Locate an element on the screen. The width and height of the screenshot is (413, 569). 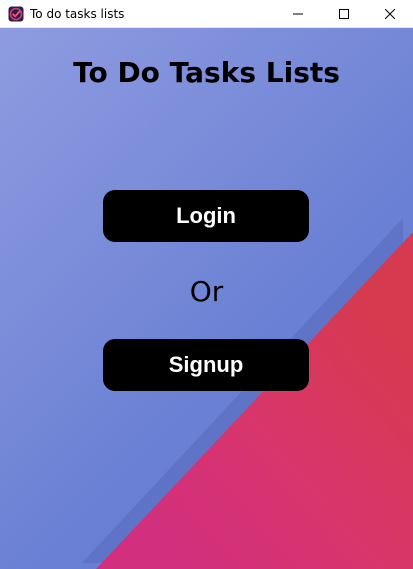
minimize-icon is located at coordinates (298, 14).